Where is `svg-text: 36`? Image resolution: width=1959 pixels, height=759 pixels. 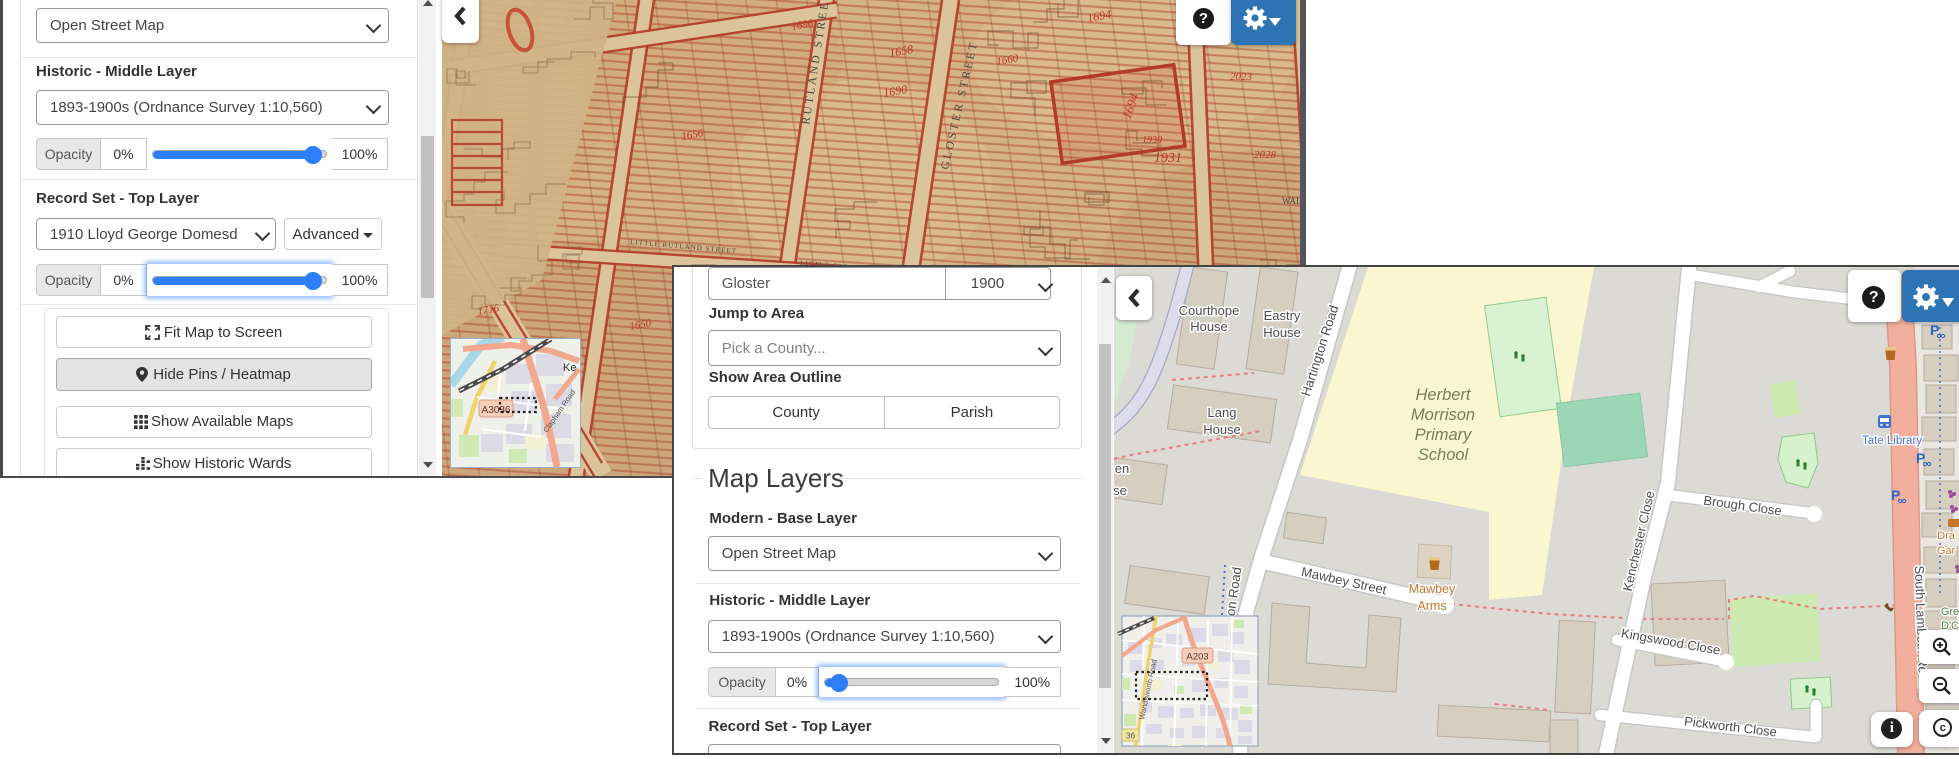
svg-text: 36 is located at coordinates (1131, 735).